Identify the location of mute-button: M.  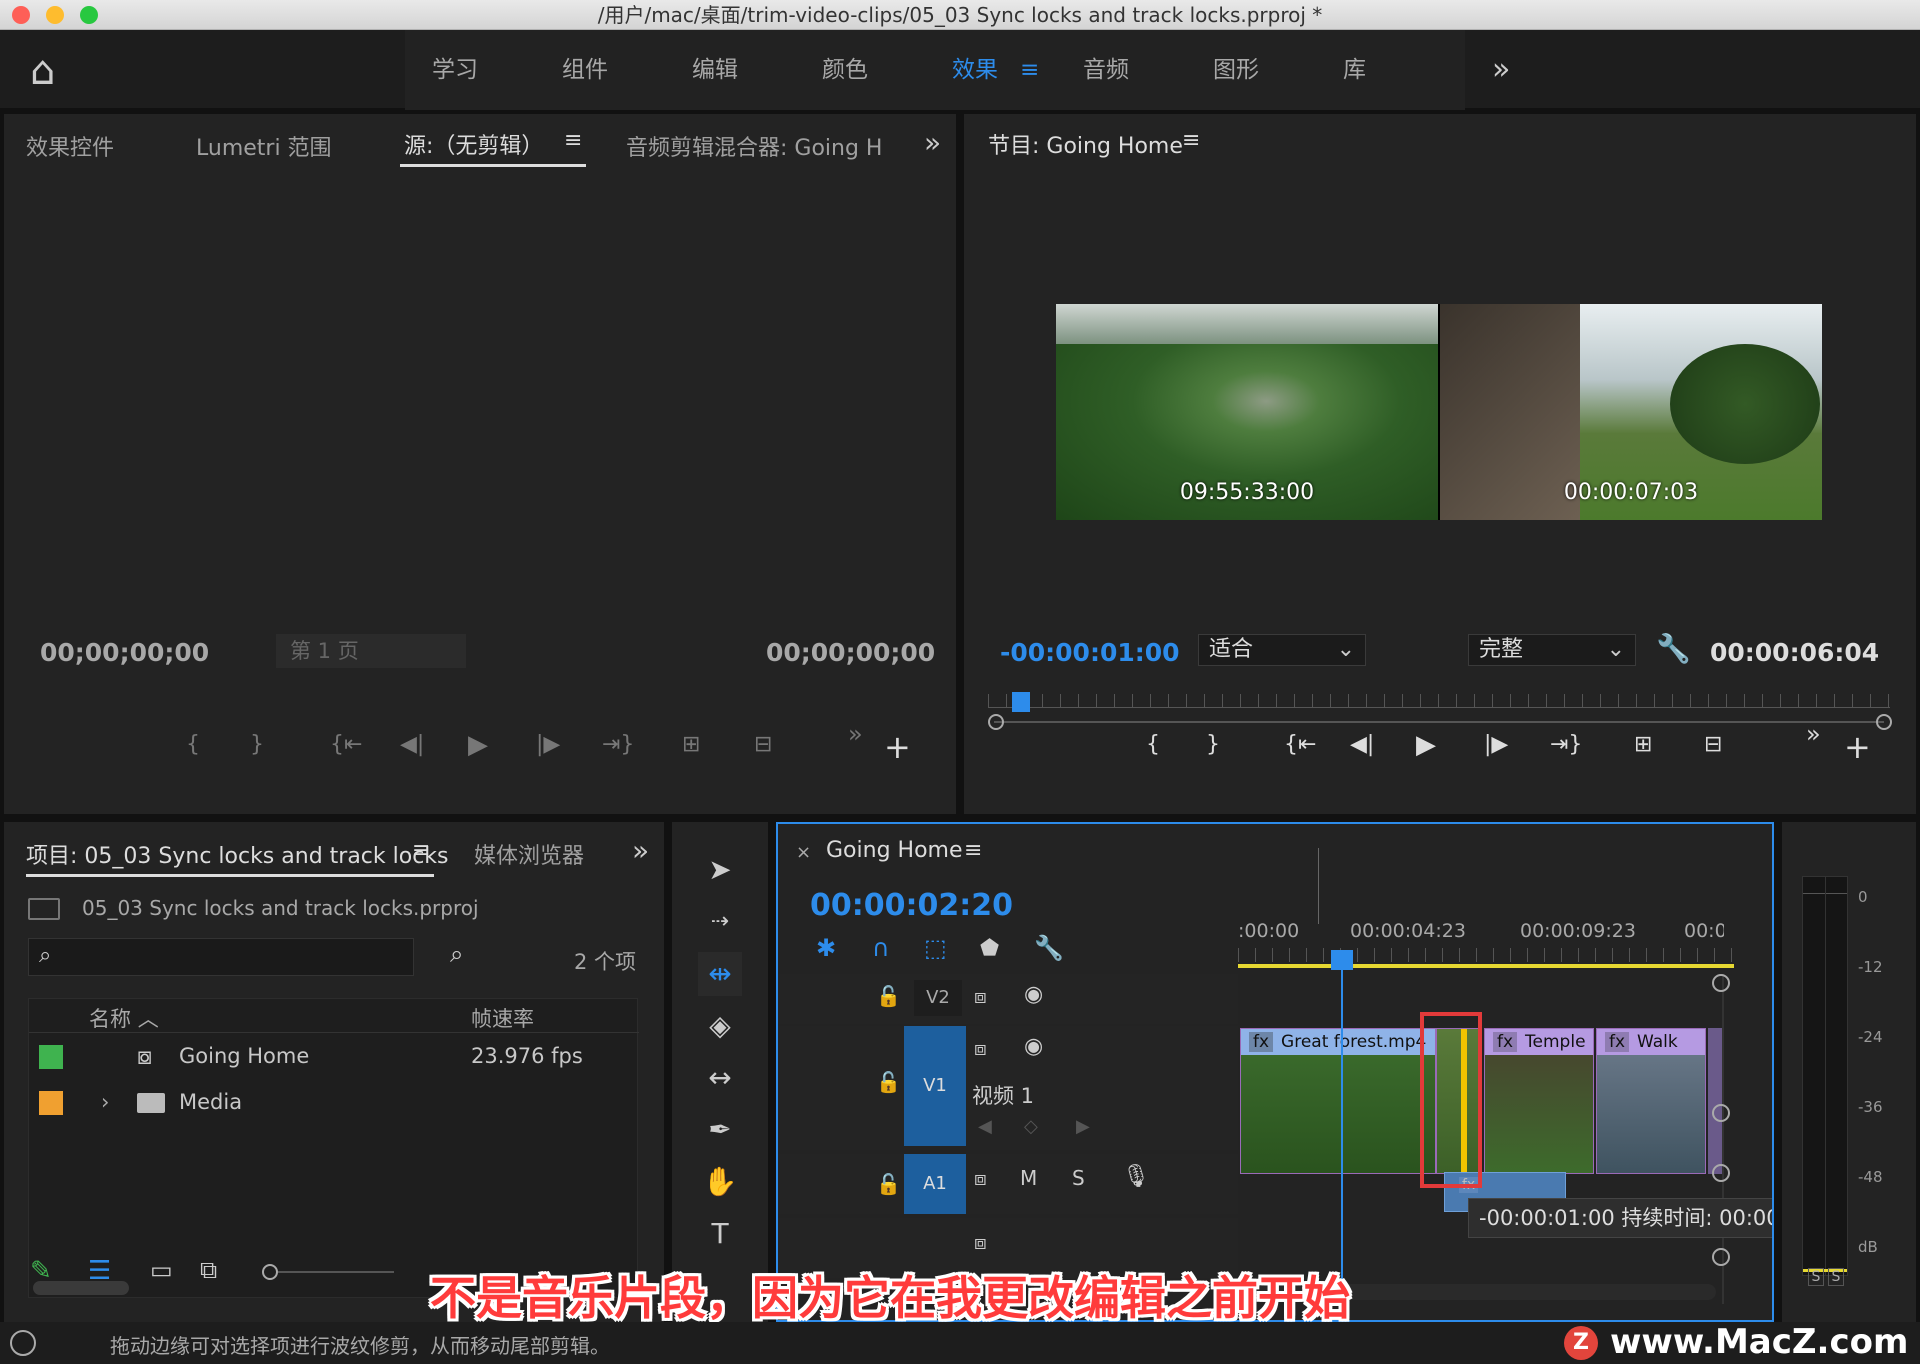
(1028, 1178).